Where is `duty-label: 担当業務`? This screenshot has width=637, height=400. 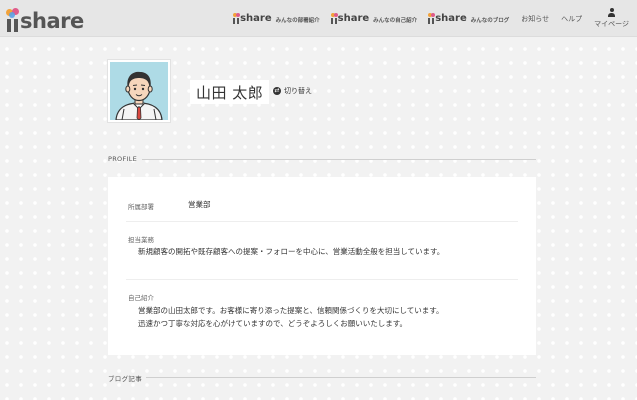 duty-label: 担当業務 is located at coordinates (141, 240).